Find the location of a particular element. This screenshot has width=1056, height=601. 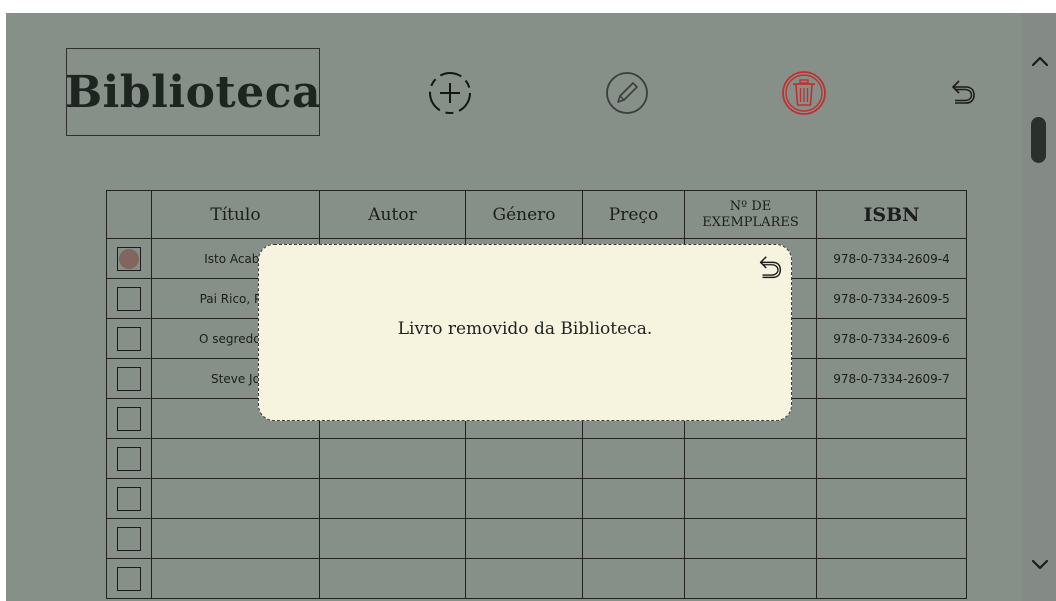

cell-isbn: 978-0-7334-2609-7 is located at coordinates (891, 378).